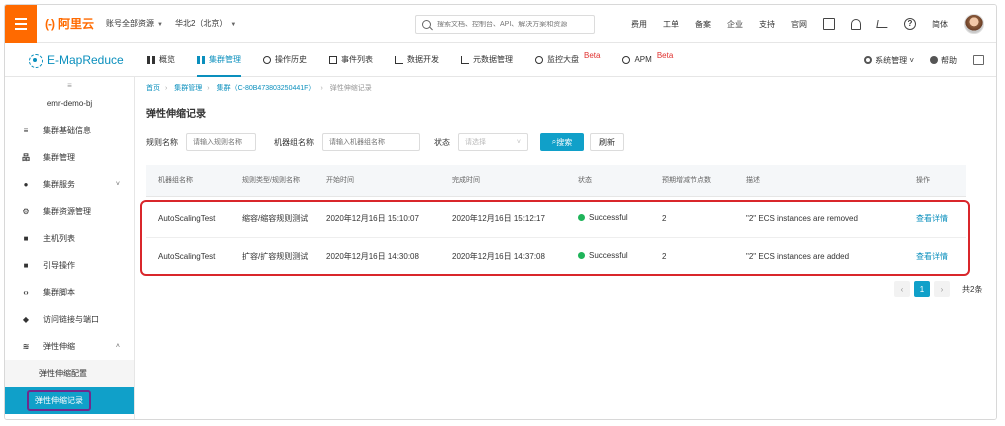 This screenshot has height=426, width=1005. What do you see at coordinates (221, 142) in the screenshot?
I see `rule-name-input` at bounding box center [221, 142].